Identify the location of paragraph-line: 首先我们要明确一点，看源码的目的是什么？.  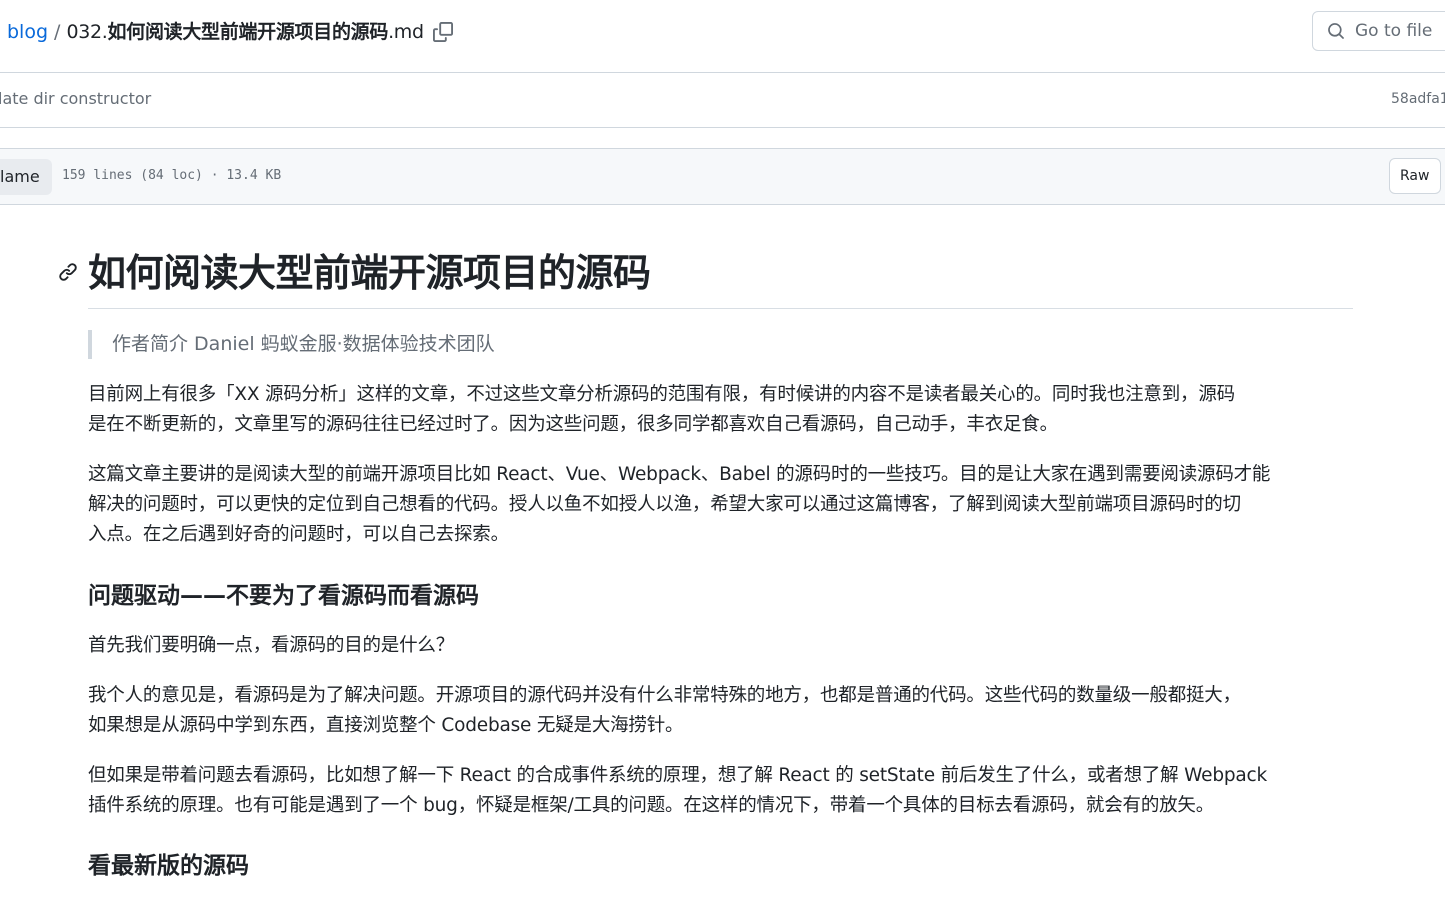
(271, 645).